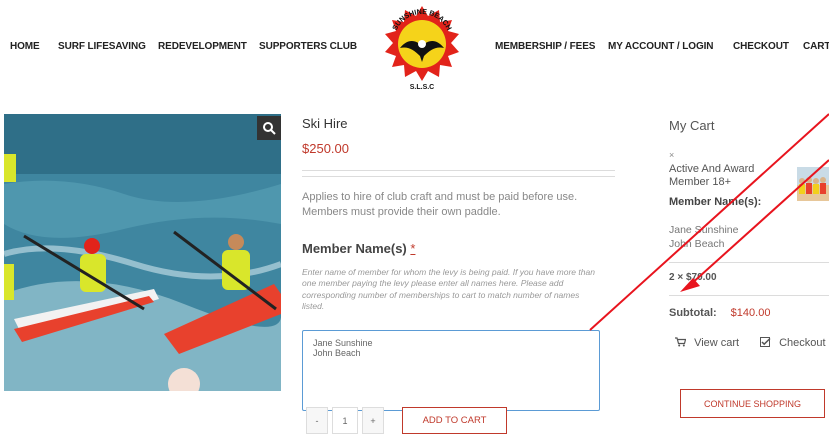 The image size is (829, 434). I want to click on cart-icon, so click(681, 342).